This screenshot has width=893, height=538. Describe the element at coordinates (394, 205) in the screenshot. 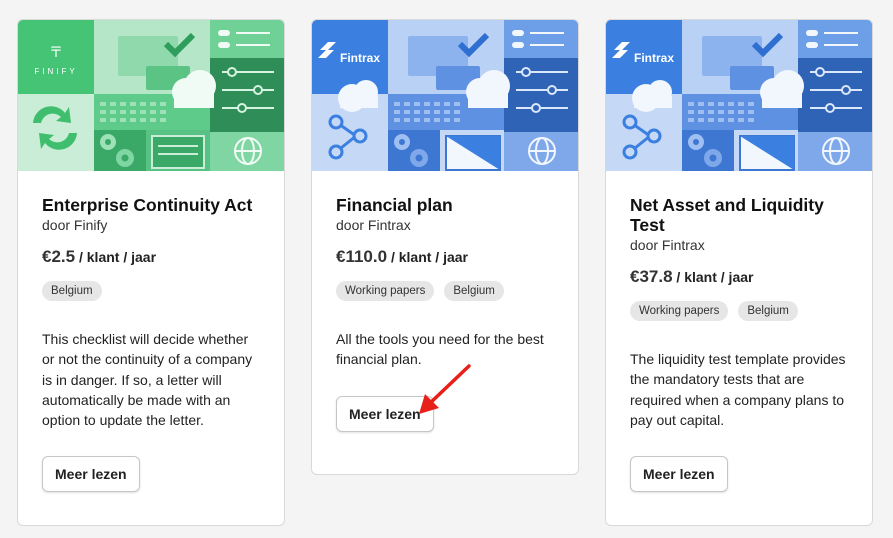

I see `card-title: Financial plan` at that location.